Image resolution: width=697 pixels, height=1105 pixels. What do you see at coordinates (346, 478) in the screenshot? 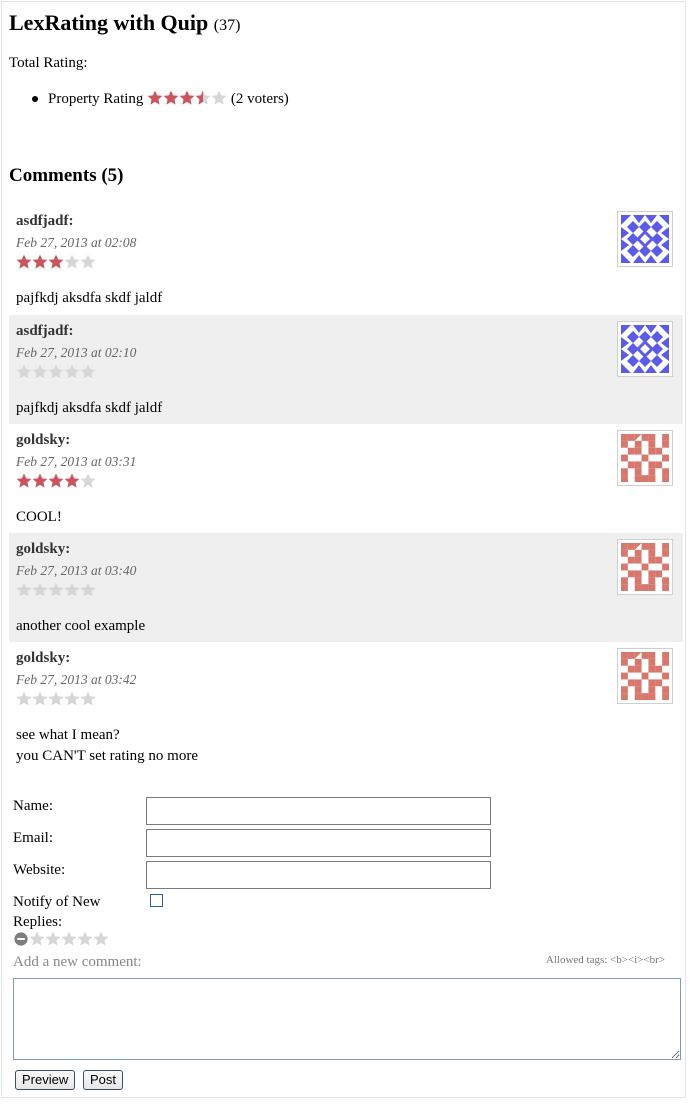
I see `comment-item: goldsky: Feb 27, 2013 at 03:31 COOL!` at bounding box center [346, 478].